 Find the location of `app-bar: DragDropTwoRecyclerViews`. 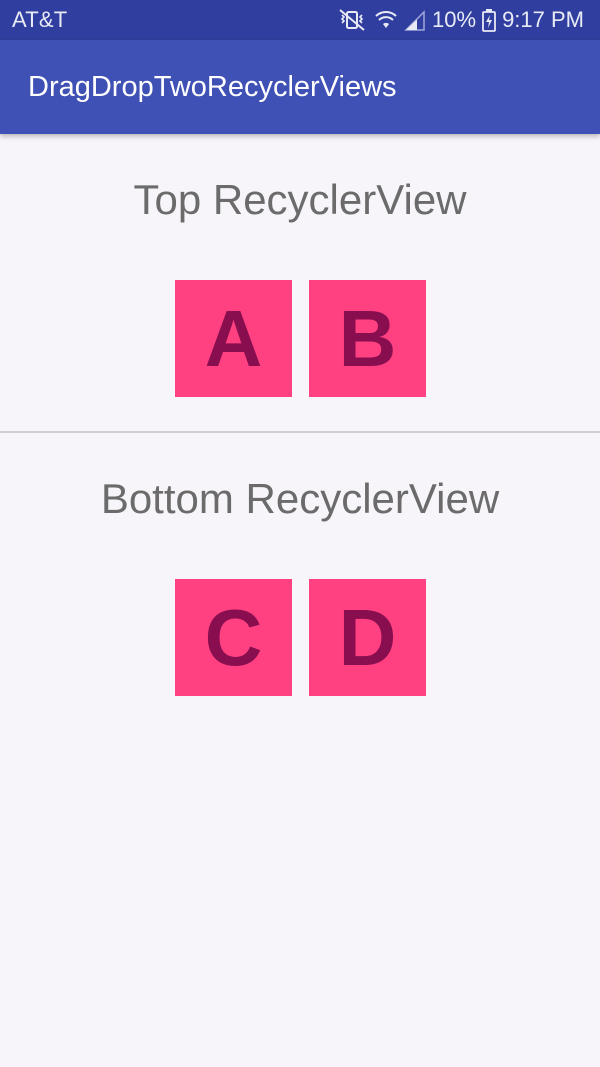

app-bar: DragDropTwoRecyclerViews is located at coordinates (300, 87).